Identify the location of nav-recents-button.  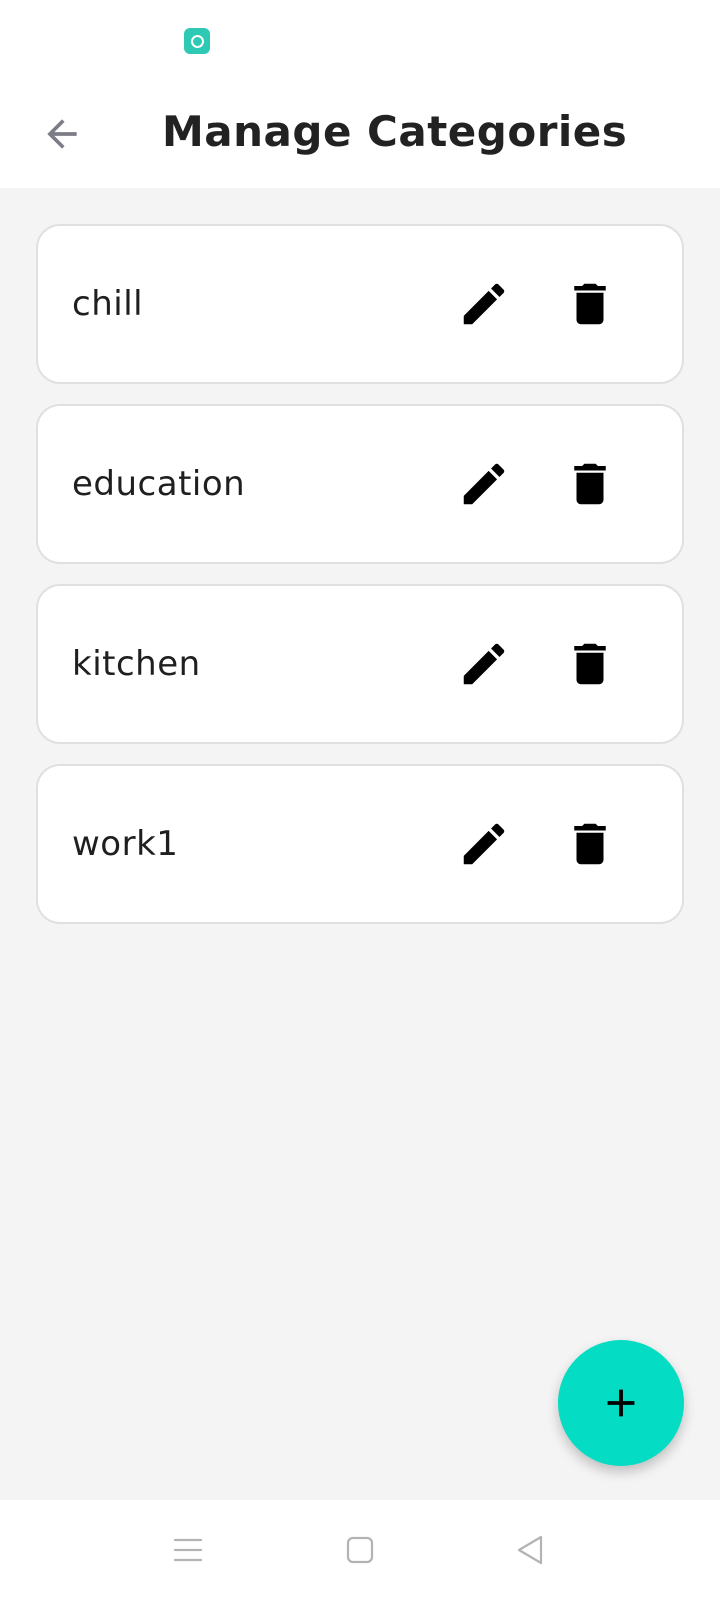
(188, 1550).